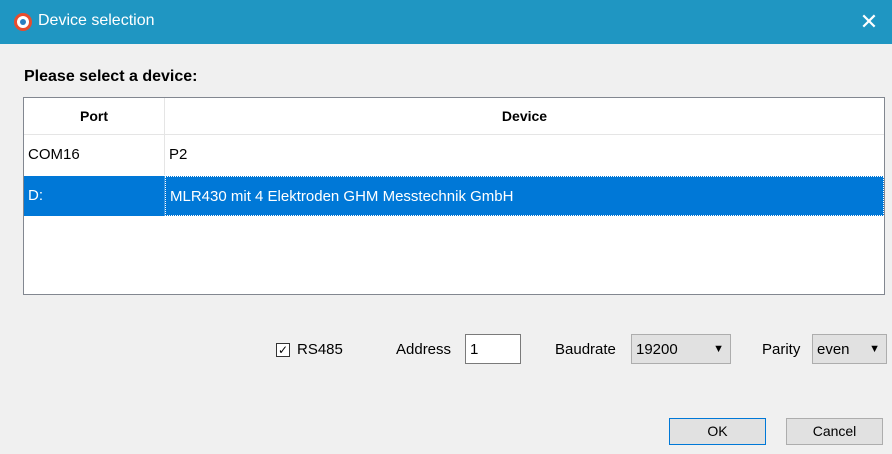 This screenshot has height=454, width=892. What do you see at coordinates (283, 350) in the screenshot?
I see `rs485-checkbox: ✓` at bounding box center [283, 350].